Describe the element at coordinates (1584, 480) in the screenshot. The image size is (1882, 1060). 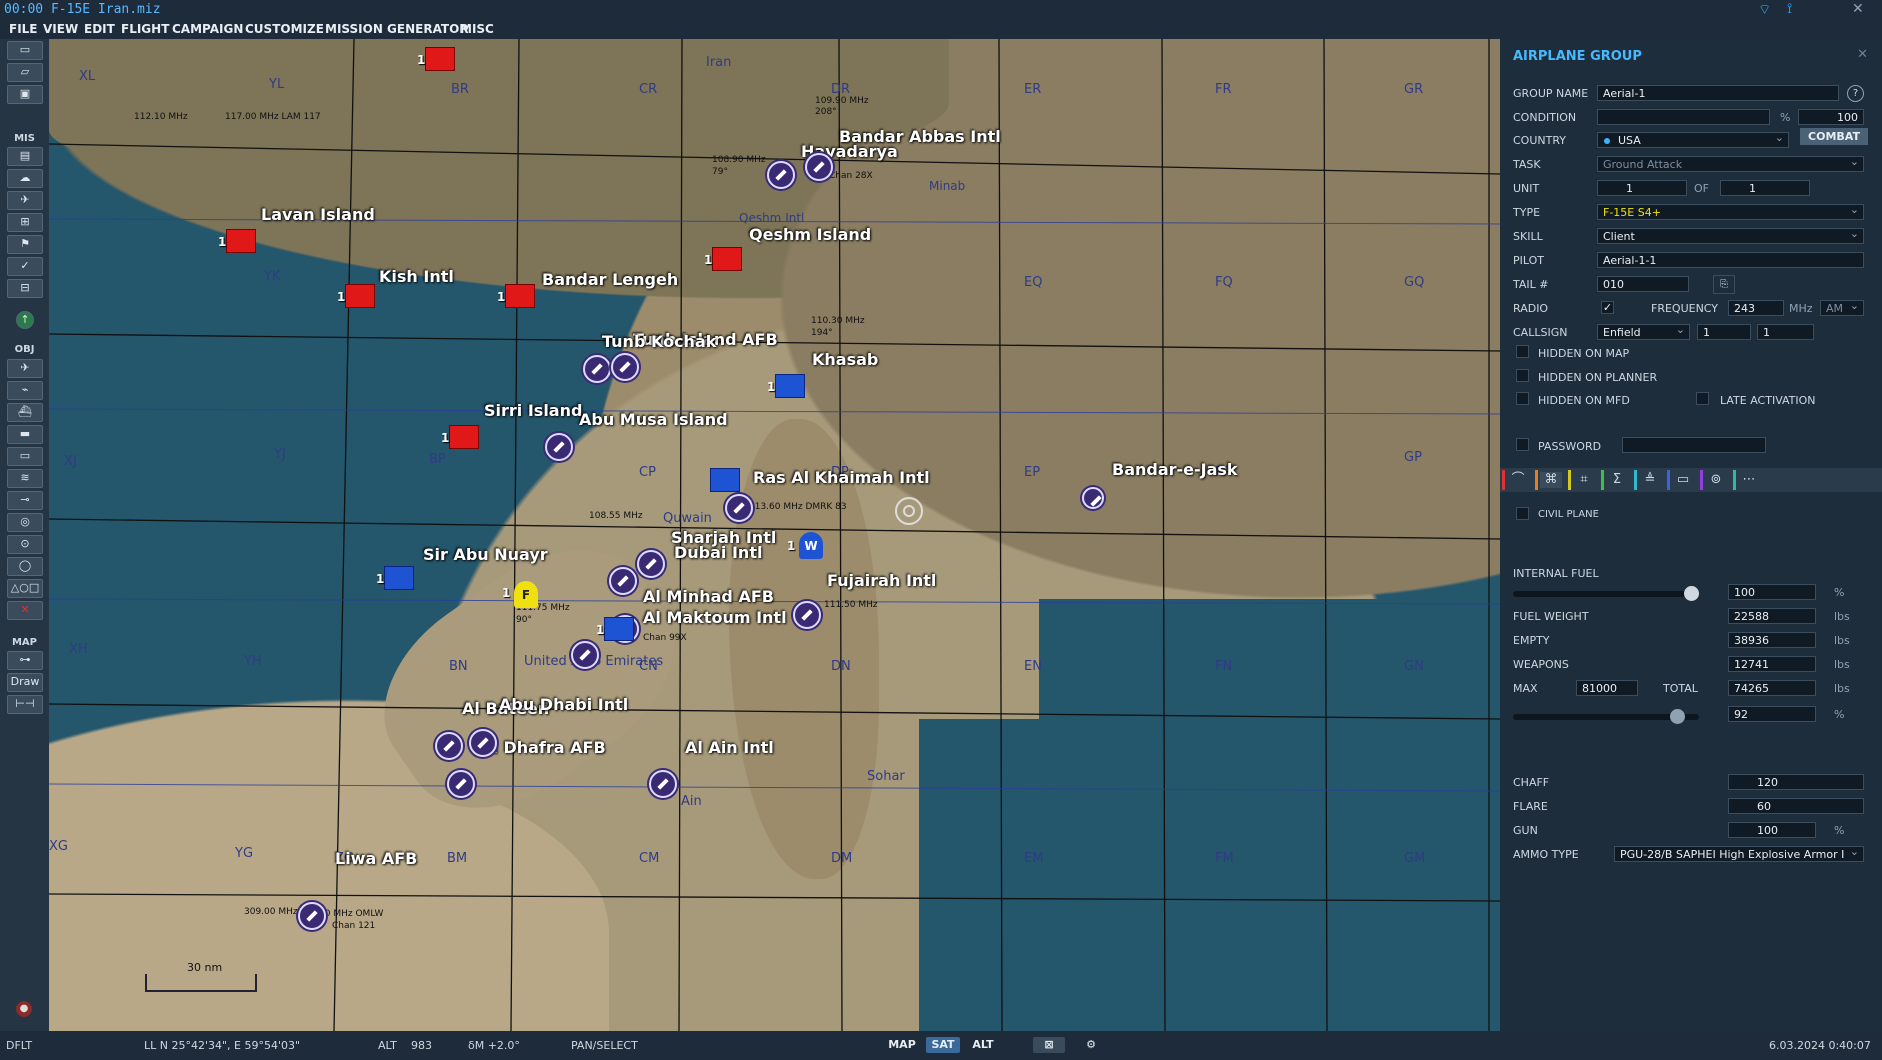
I see `properties-tab-icon: ⌗` at that location.